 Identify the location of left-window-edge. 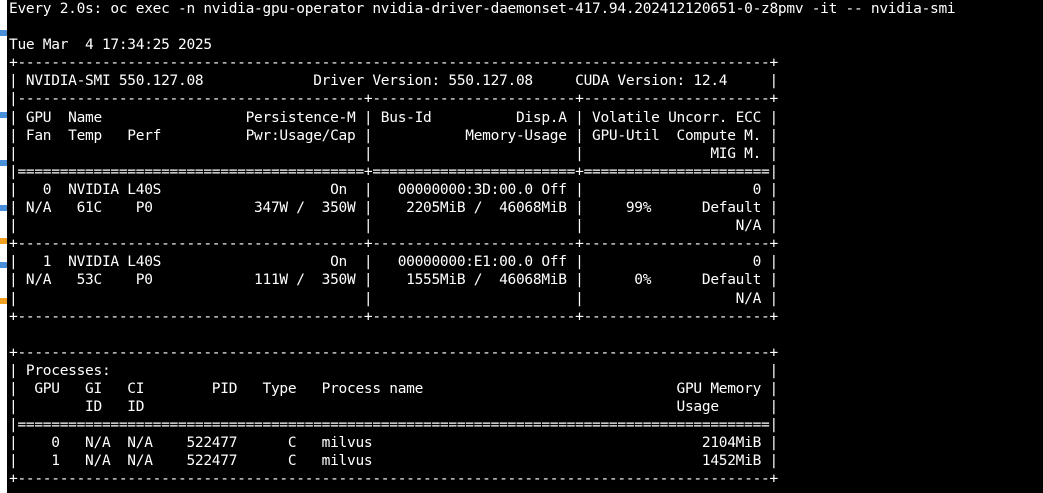
(3, 246).